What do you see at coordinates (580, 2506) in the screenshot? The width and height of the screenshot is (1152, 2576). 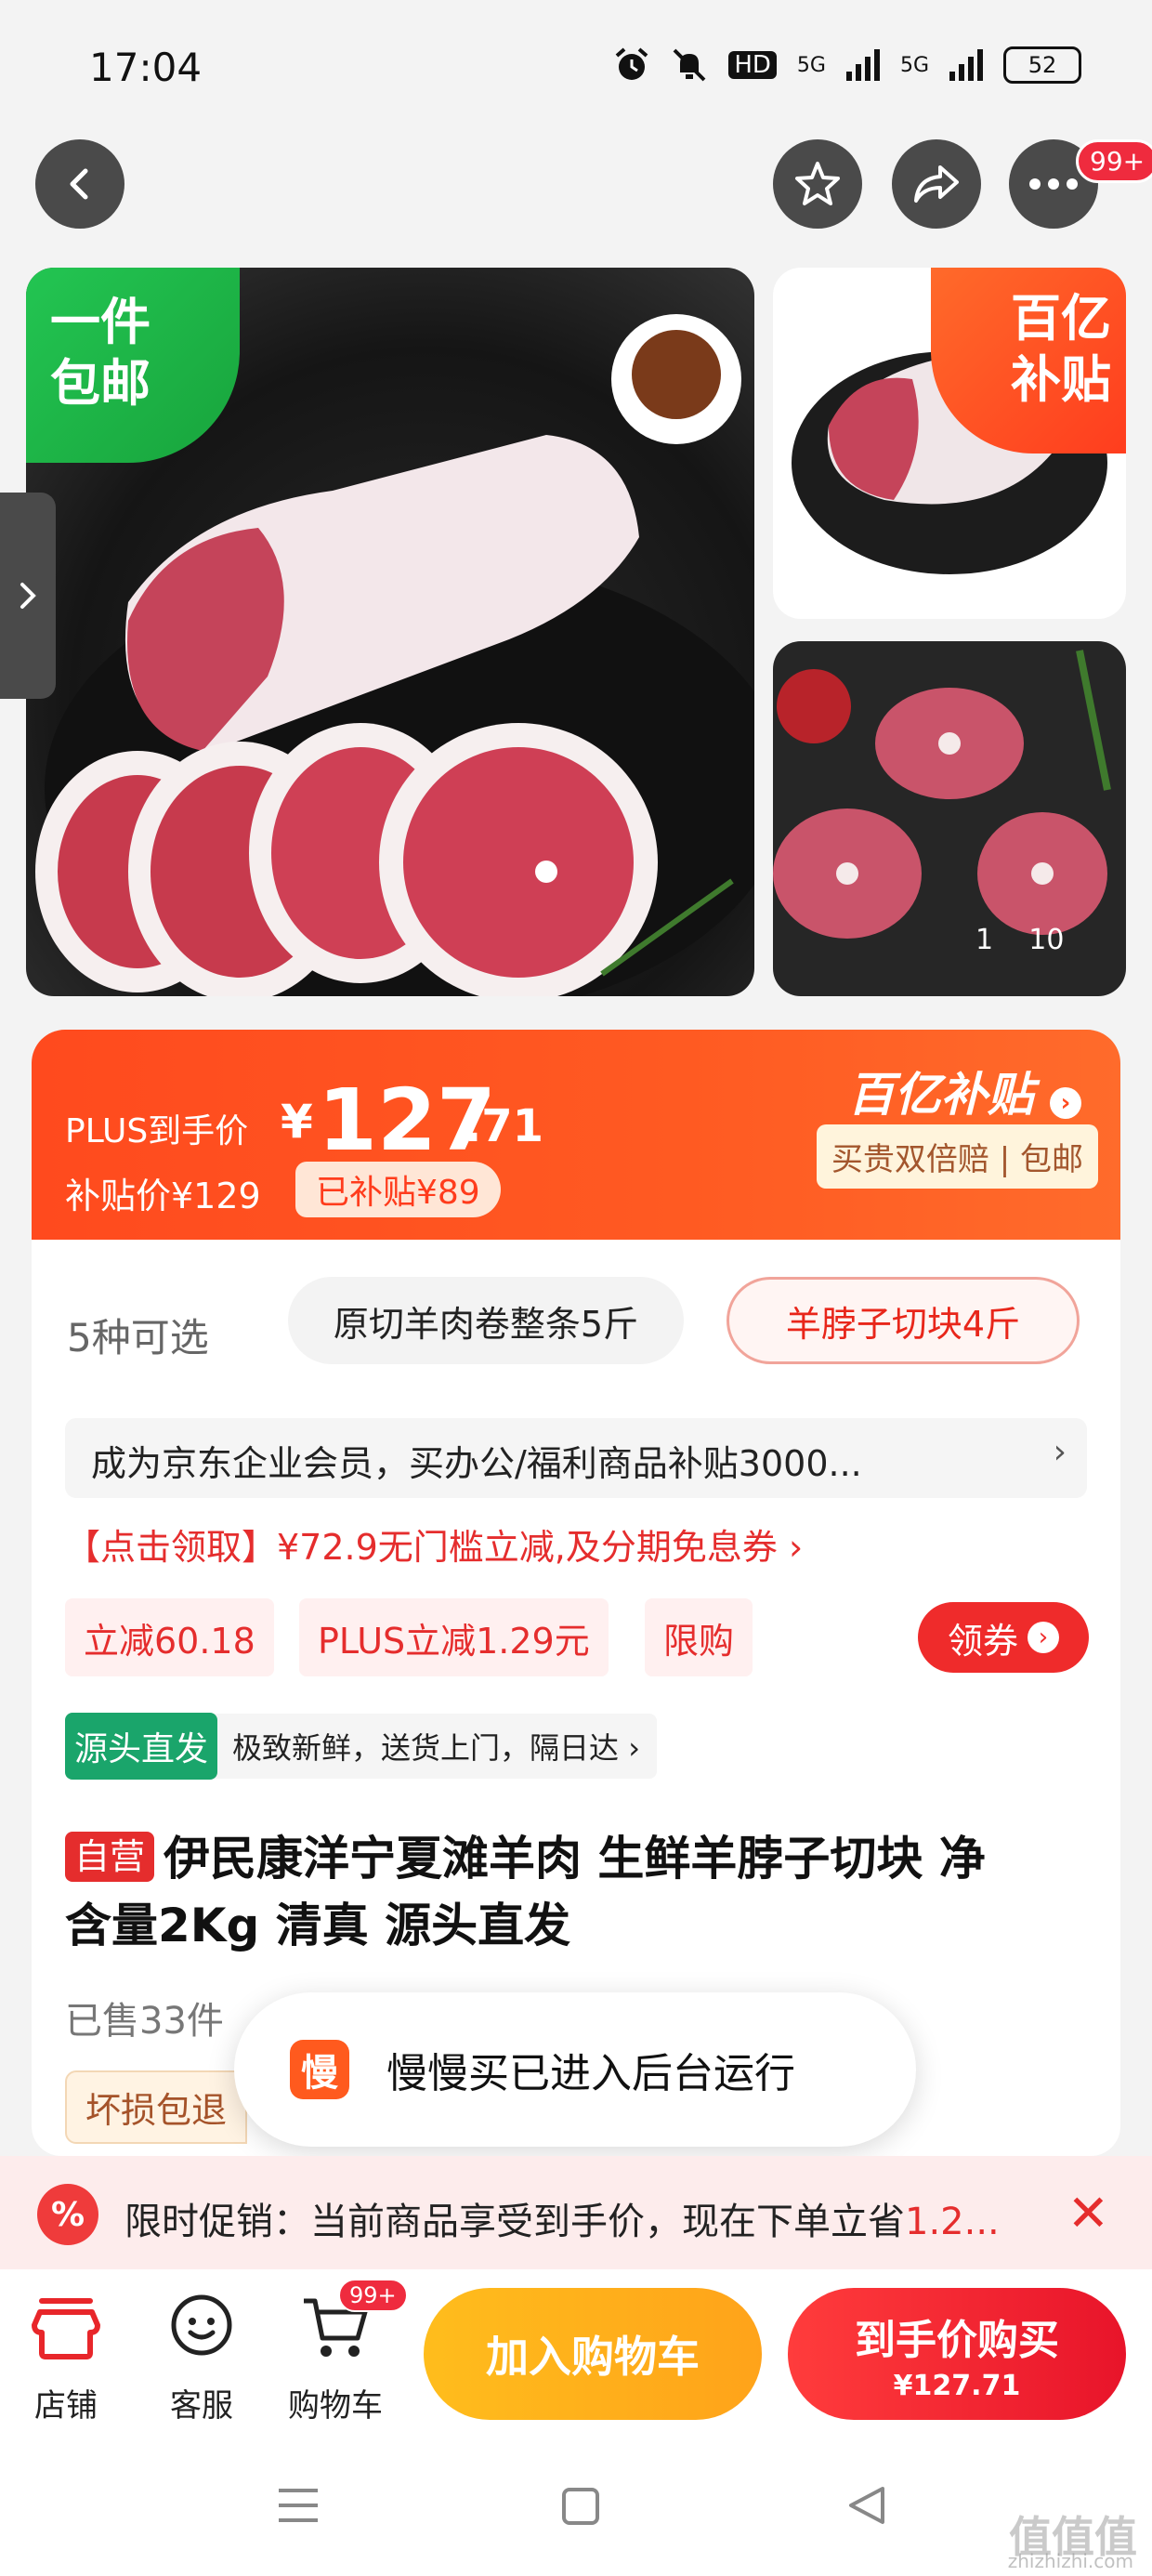 I see `home-icon` at bounding box center [580, 2506].